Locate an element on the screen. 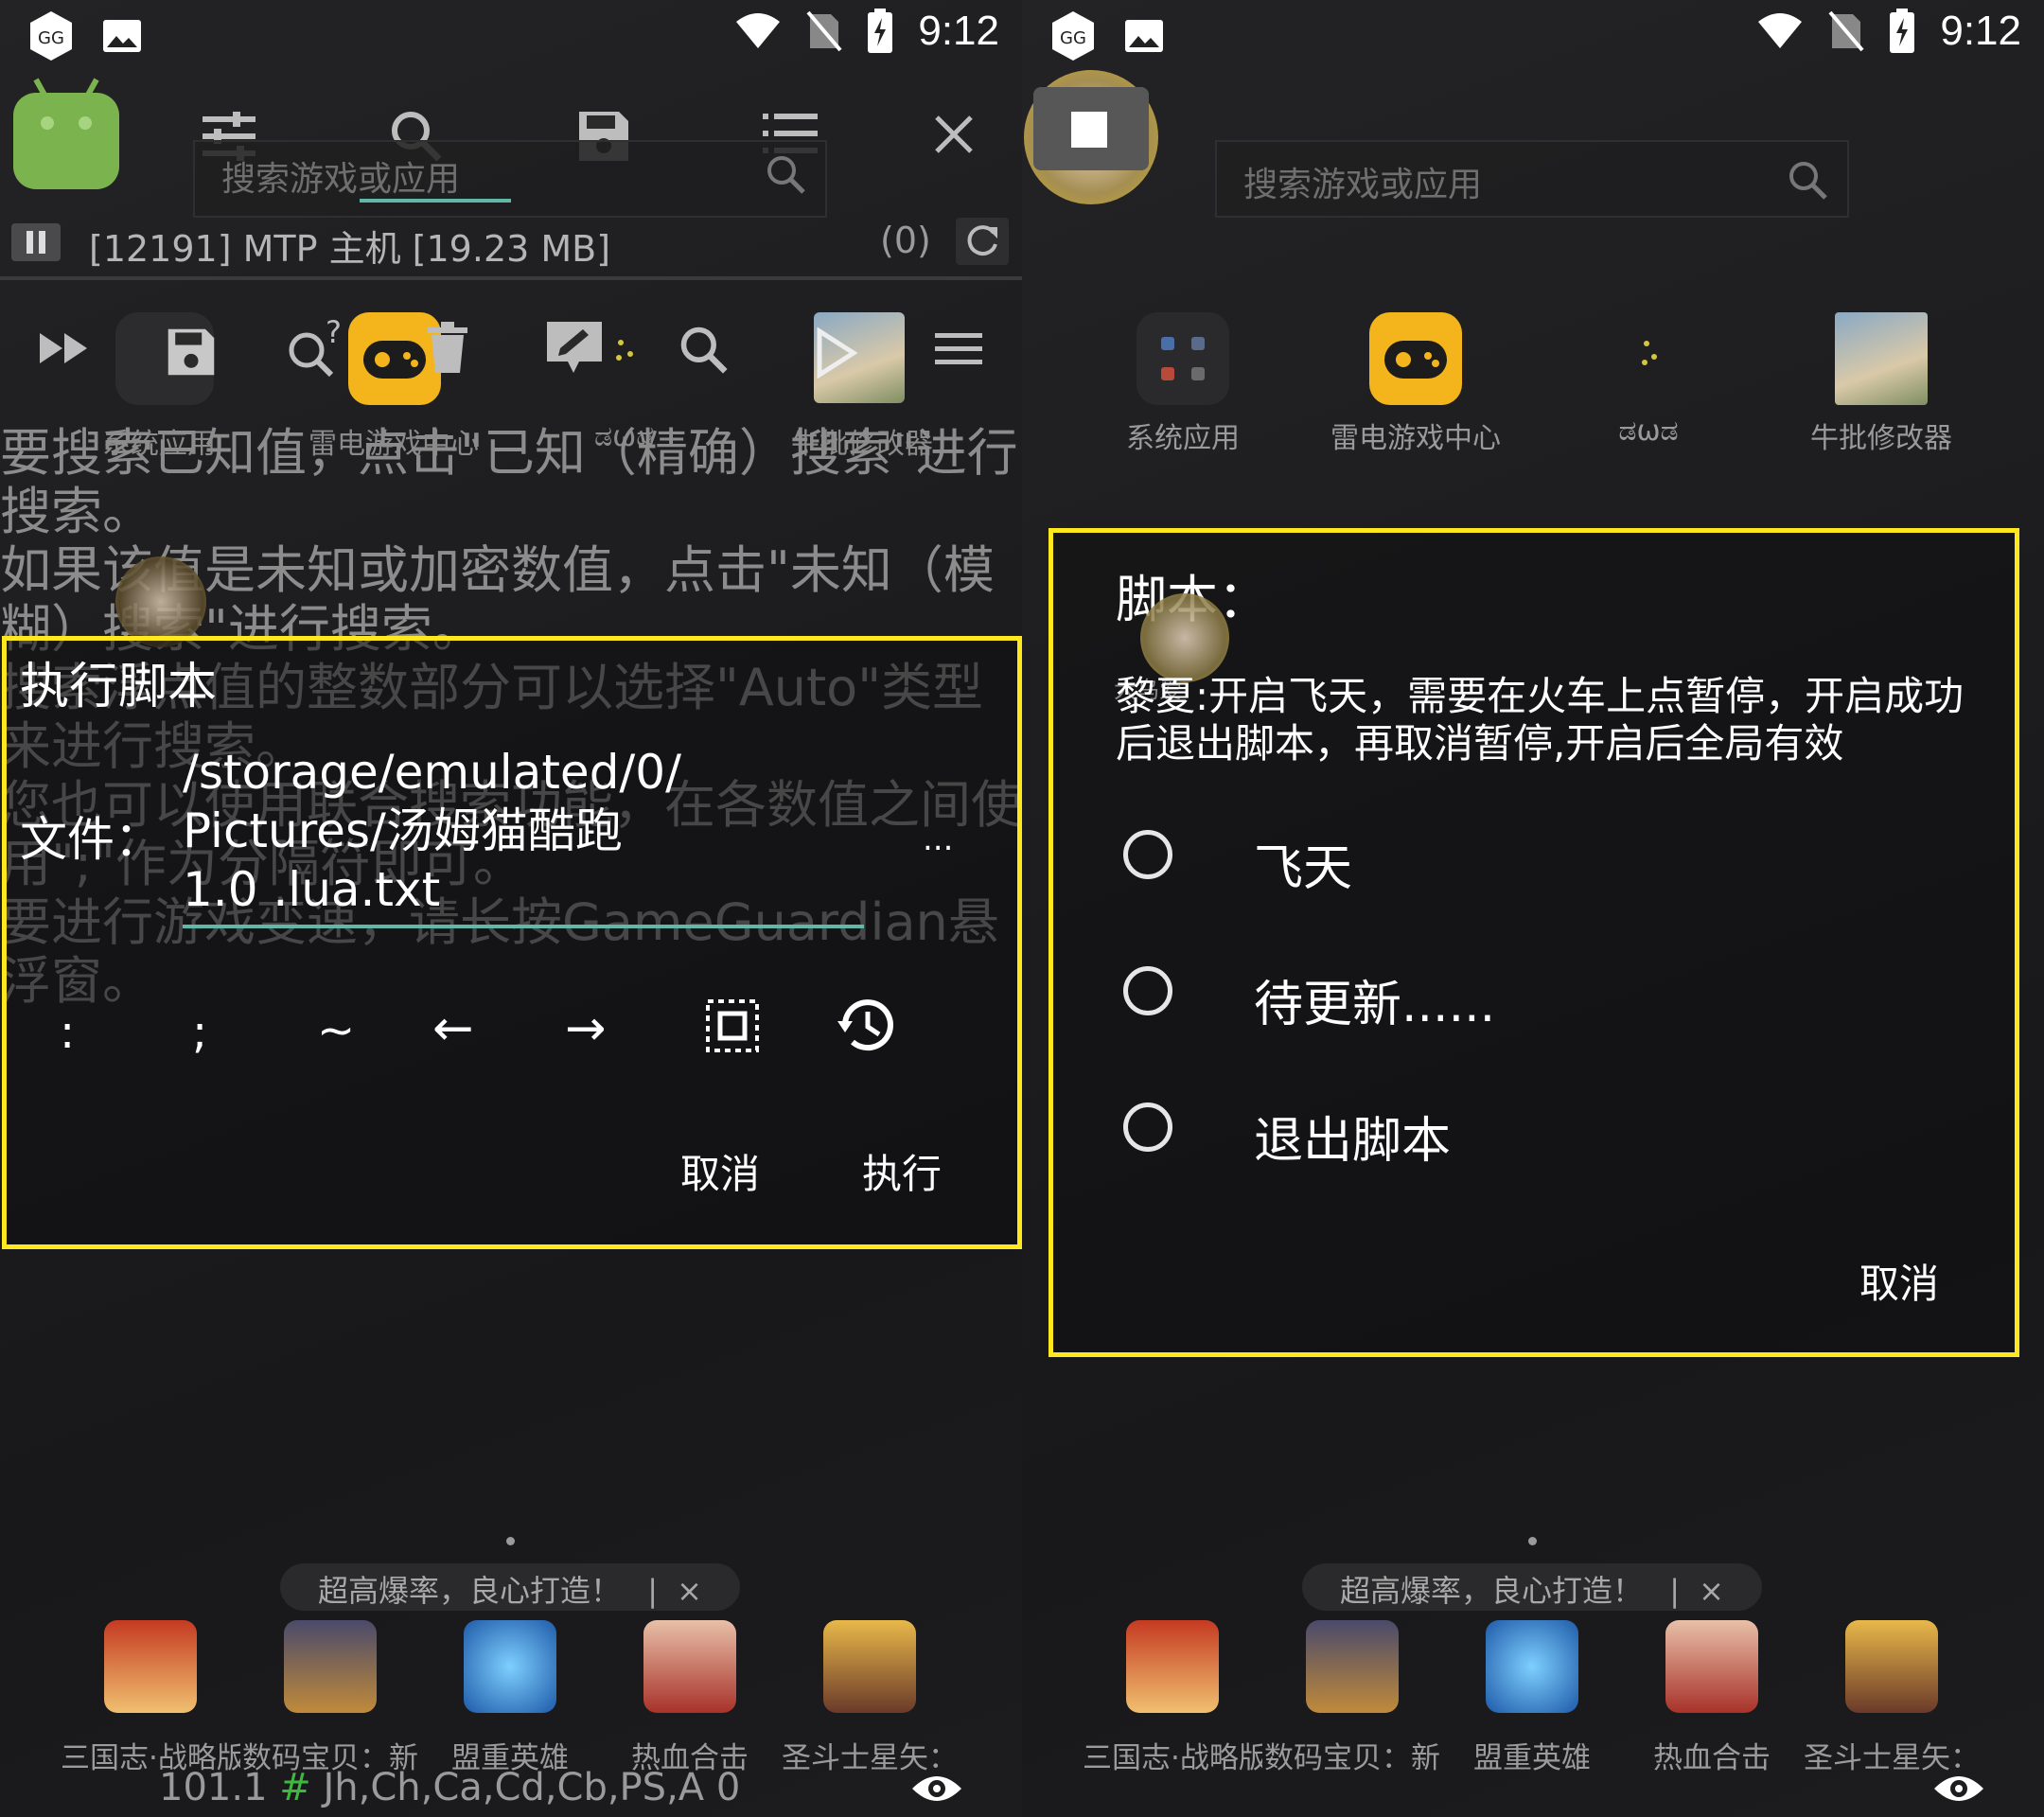  dots-icon is located at coordinates (624, 350).